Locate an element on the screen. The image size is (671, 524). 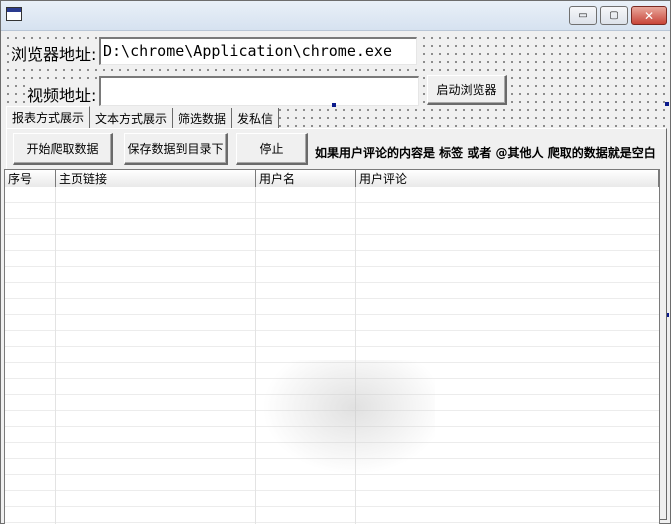
browser-path-label: 浏览器地址: is located at coordinates (54, 53).